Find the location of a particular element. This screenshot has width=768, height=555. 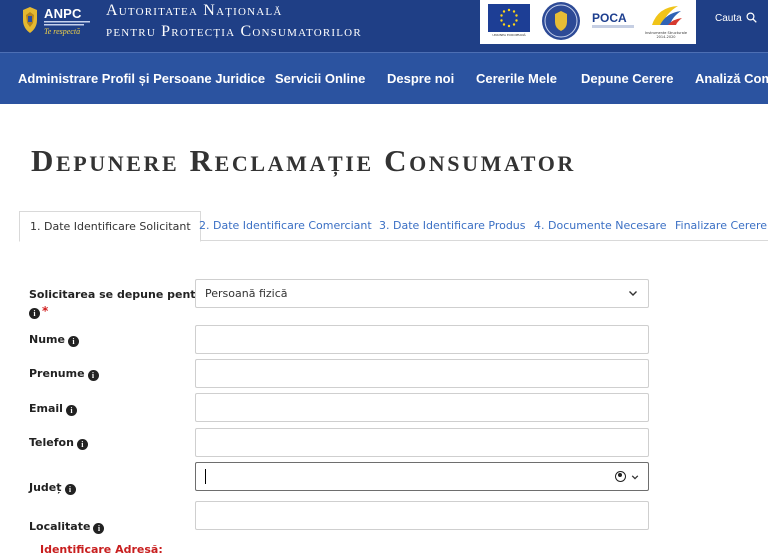

nume-label-text: Nume is located at coordinates (47, 339).